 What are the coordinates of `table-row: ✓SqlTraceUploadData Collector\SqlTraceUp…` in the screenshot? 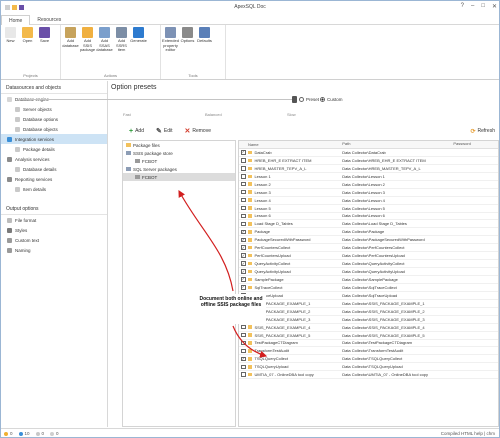 It's located at (368, 296).